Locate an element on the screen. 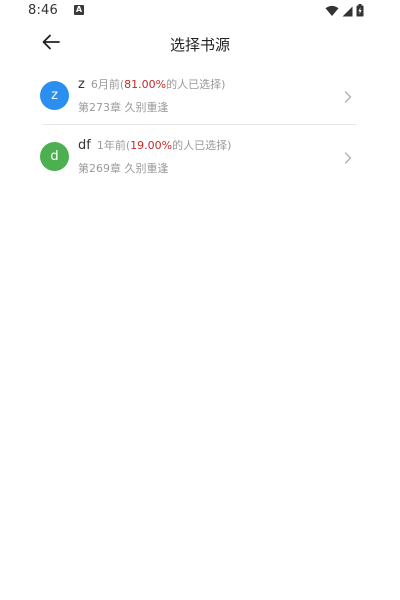  avatar: z is located at coordinates (54, 95).